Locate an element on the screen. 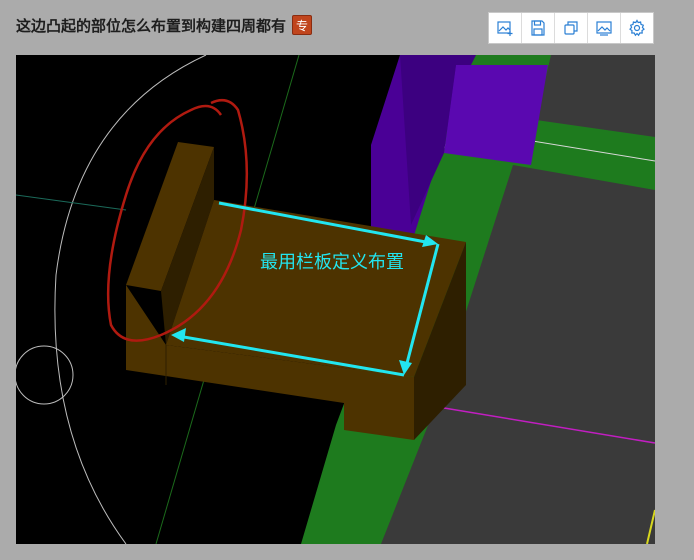  badge-icon: 专 is located at coordinates (302, 25).